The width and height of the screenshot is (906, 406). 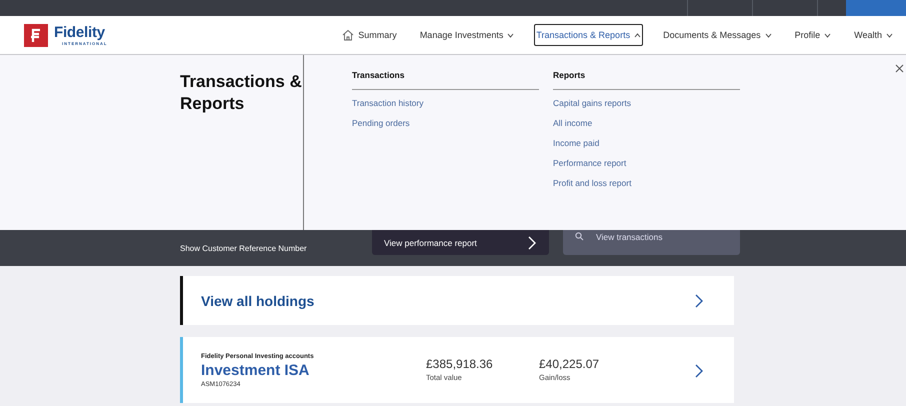 What do you see at coordinates (813, 35) in the screenshot?
I see `nav-item: Profile` at bounding box center [813, 35].